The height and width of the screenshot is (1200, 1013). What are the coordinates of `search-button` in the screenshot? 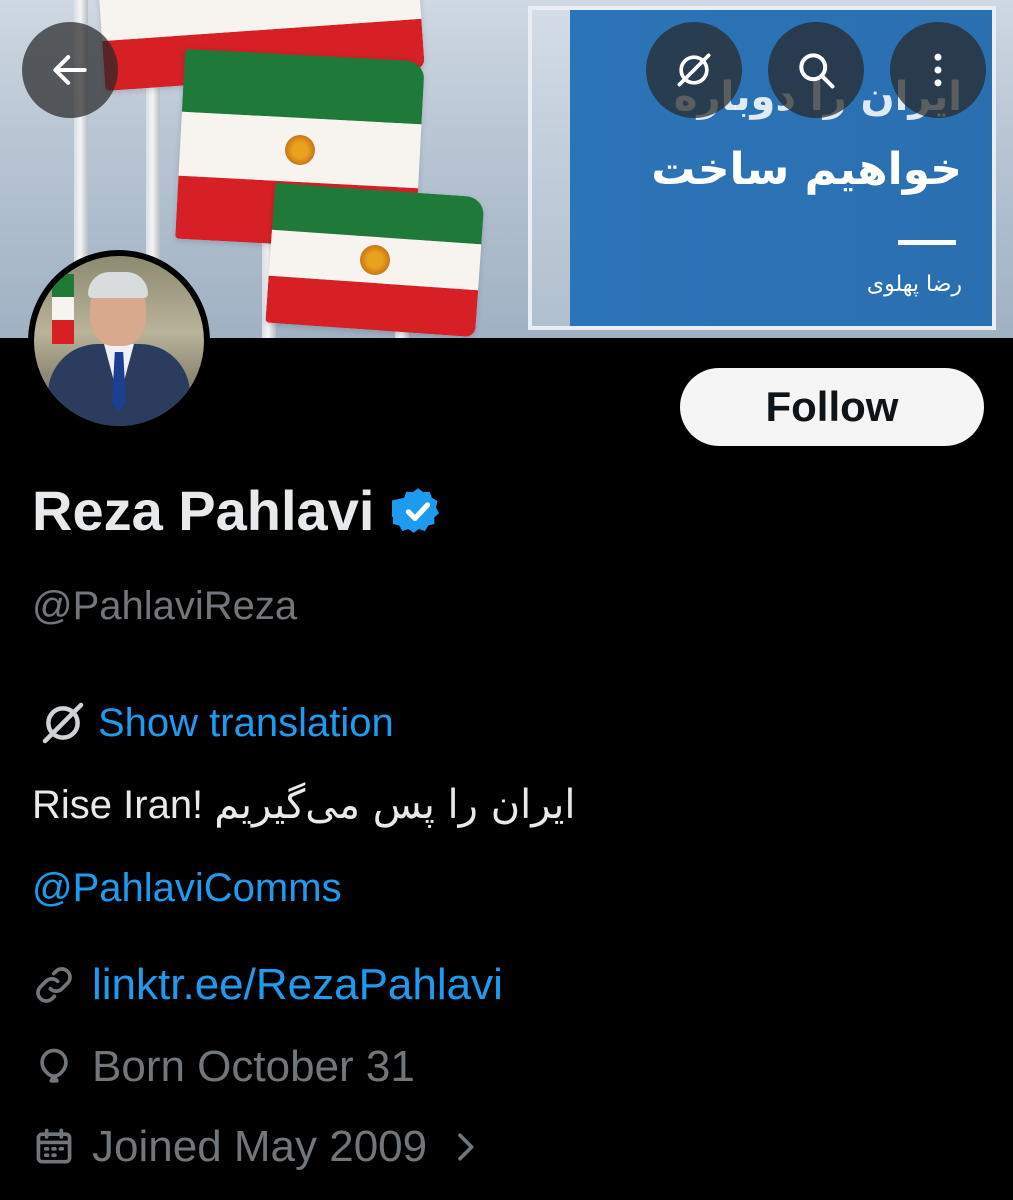 It's located at (816, 70).